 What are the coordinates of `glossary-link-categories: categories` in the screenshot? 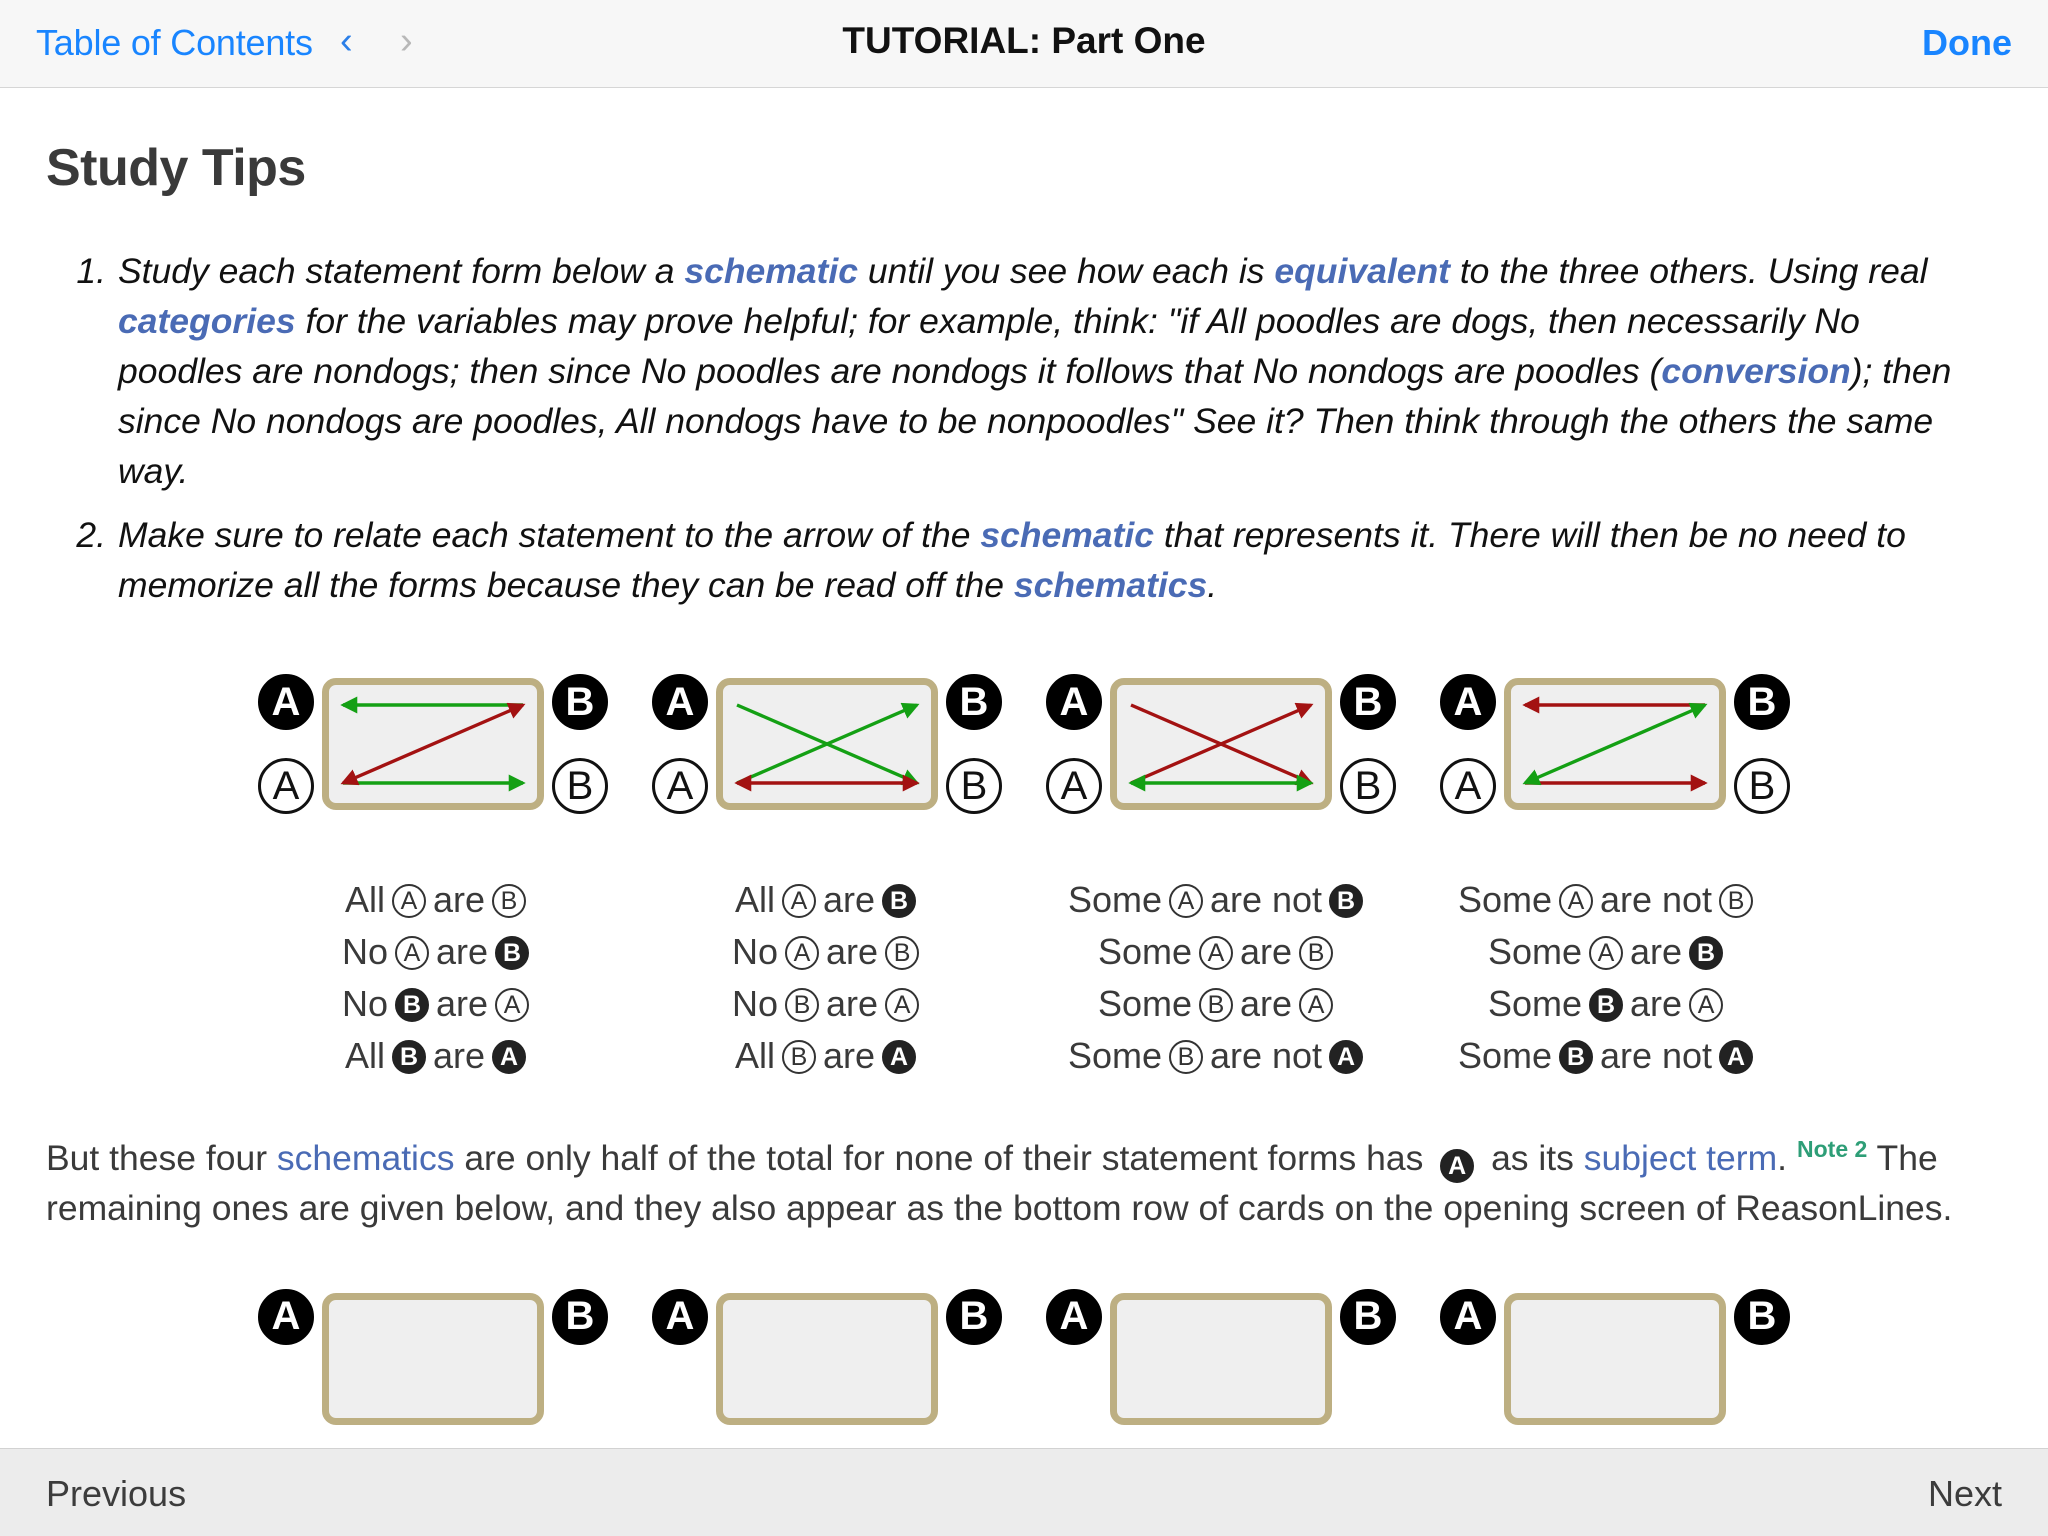 It's located at (207, 321).